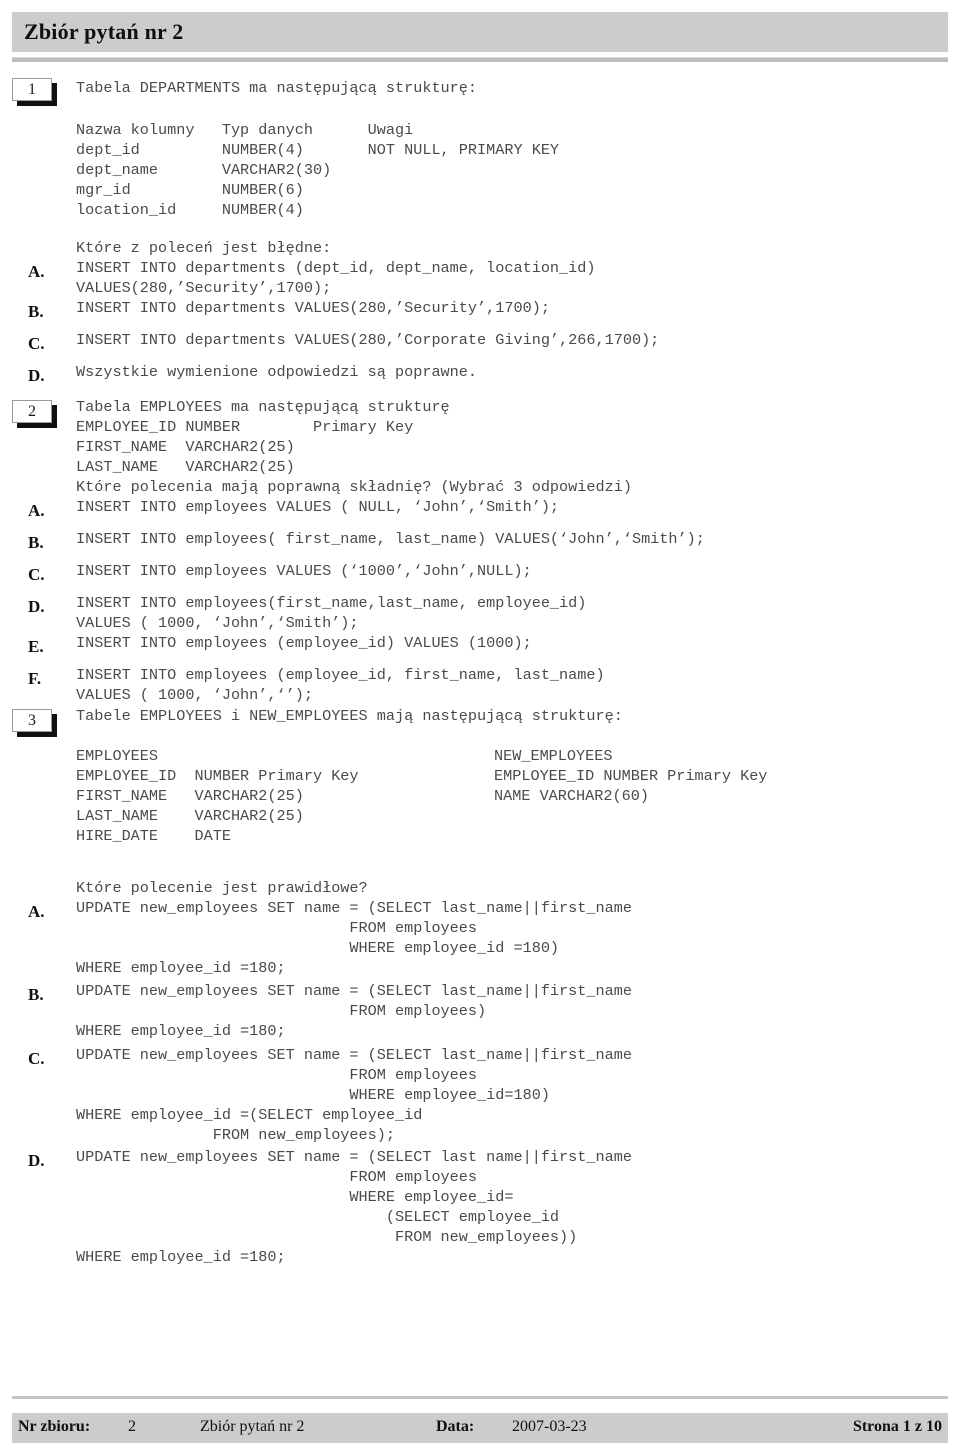 This screenshot has width=960, height=1453. I want to click on footer-set-value: 2, so click(132, 1426).